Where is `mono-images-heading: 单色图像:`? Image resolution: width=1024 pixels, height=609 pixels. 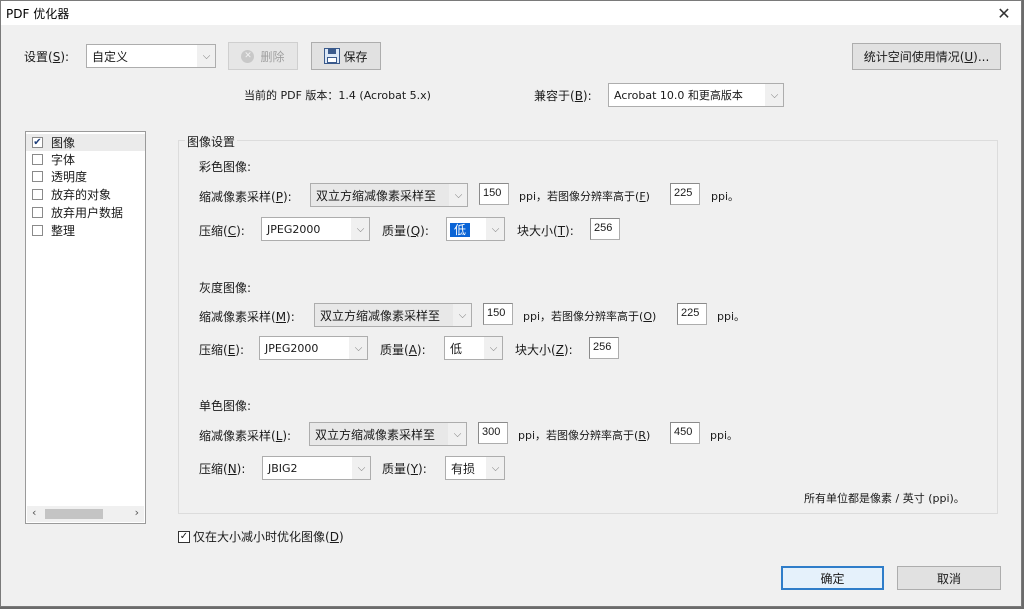
mono-images-heading: 单色图像: is located at coordinates (225, 406).